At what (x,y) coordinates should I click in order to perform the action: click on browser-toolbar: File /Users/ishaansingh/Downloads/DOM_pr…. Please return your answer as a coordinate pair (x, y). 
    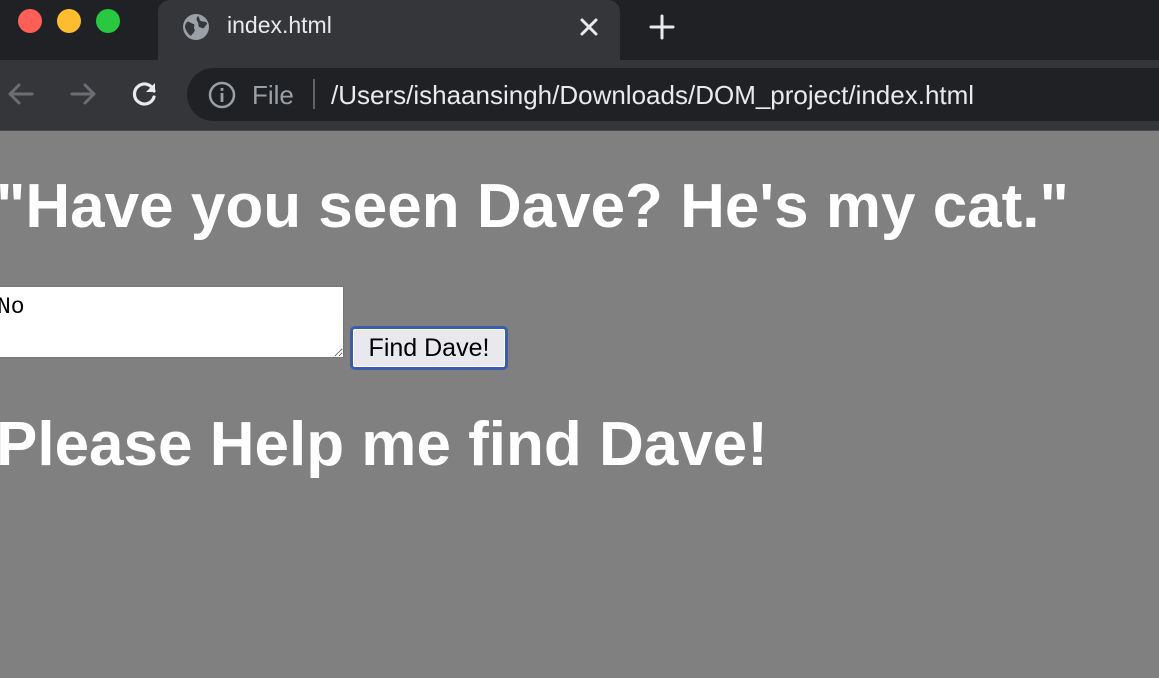
    Looking at the image, I should click on (579, 95).